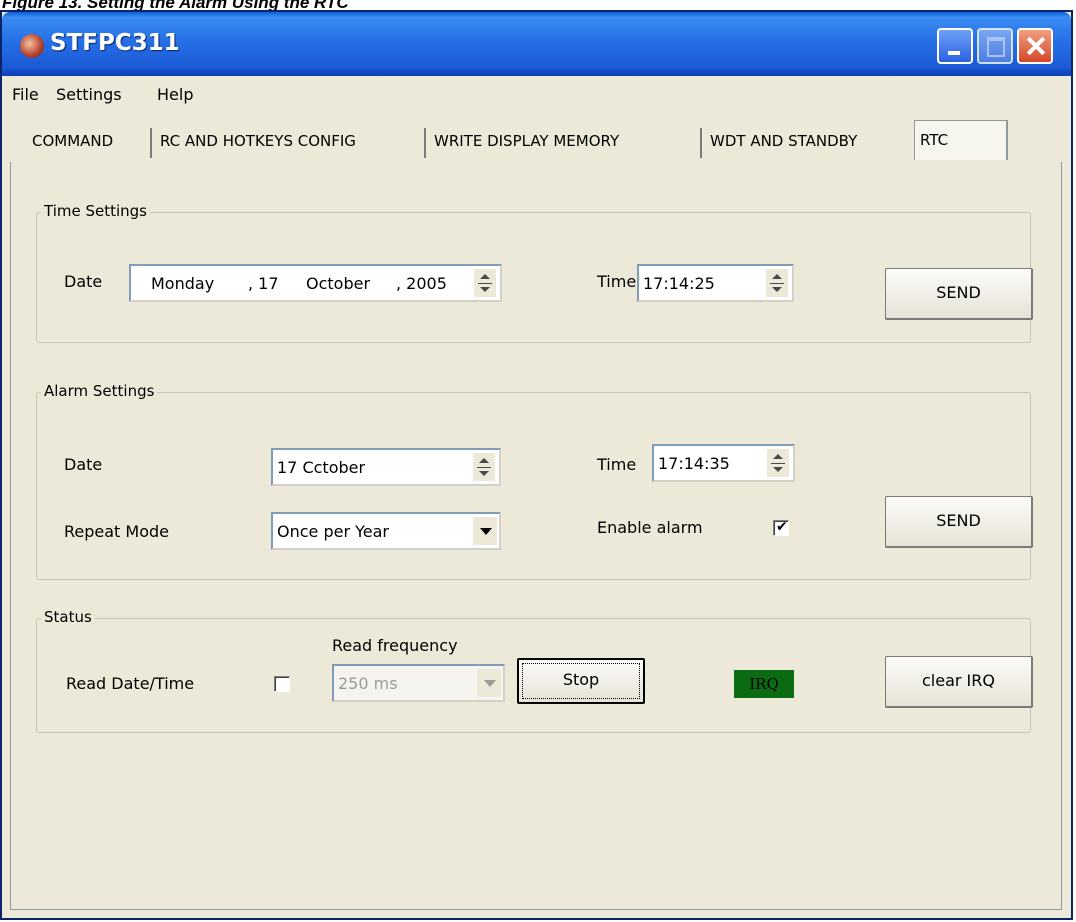  What do you see at coordinates (1035, 46) in the screenshot?
I see `close-icon` at bounding box center [1035, 46].